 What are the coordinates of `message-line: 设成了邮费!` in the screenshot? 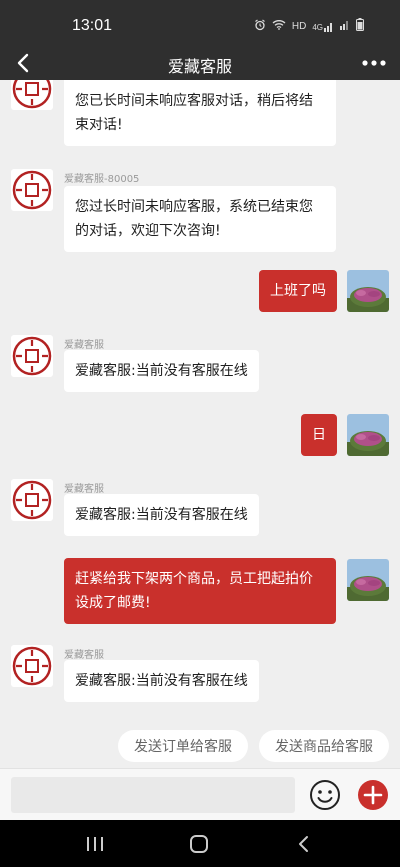 It's located at (113, 603).